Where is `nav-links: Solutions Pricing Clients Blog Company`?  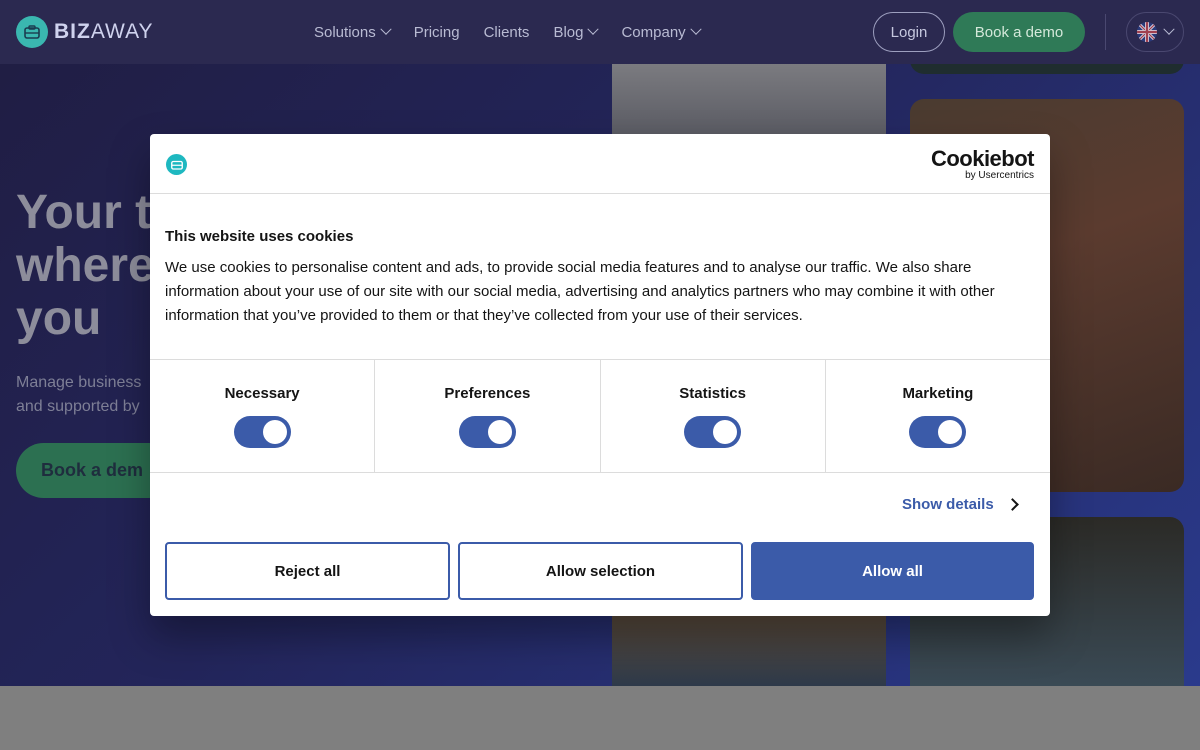 nav-links: Solutions Pricing Clients Blog Company is located at coordinates (508, 32).